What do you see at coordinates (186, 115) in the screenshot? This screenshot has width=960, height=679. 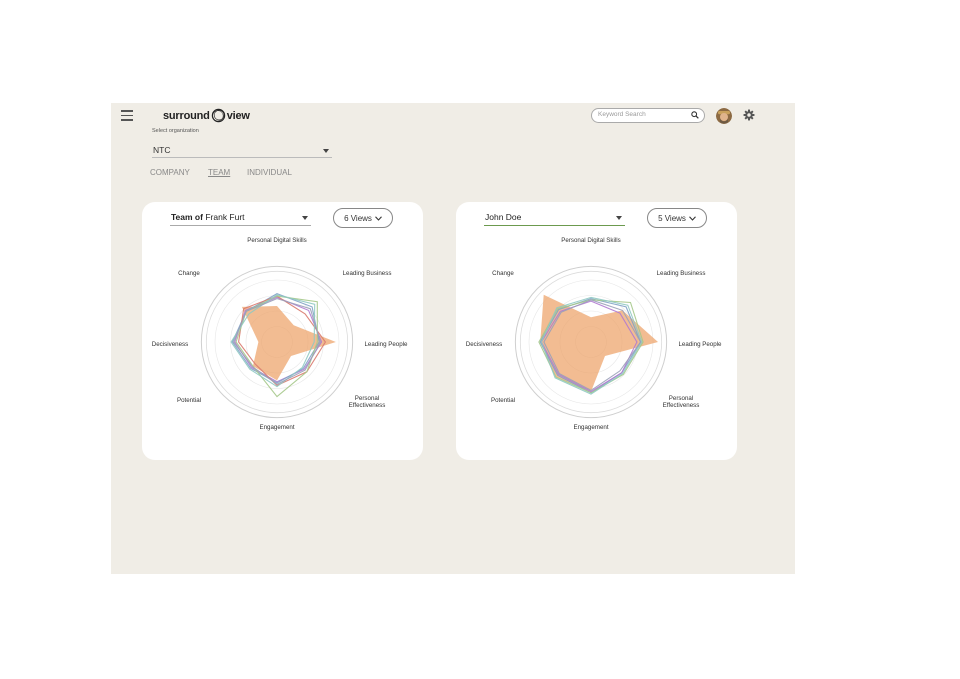 I see `brand-left-text: surround` at bounding box center [186, 115].